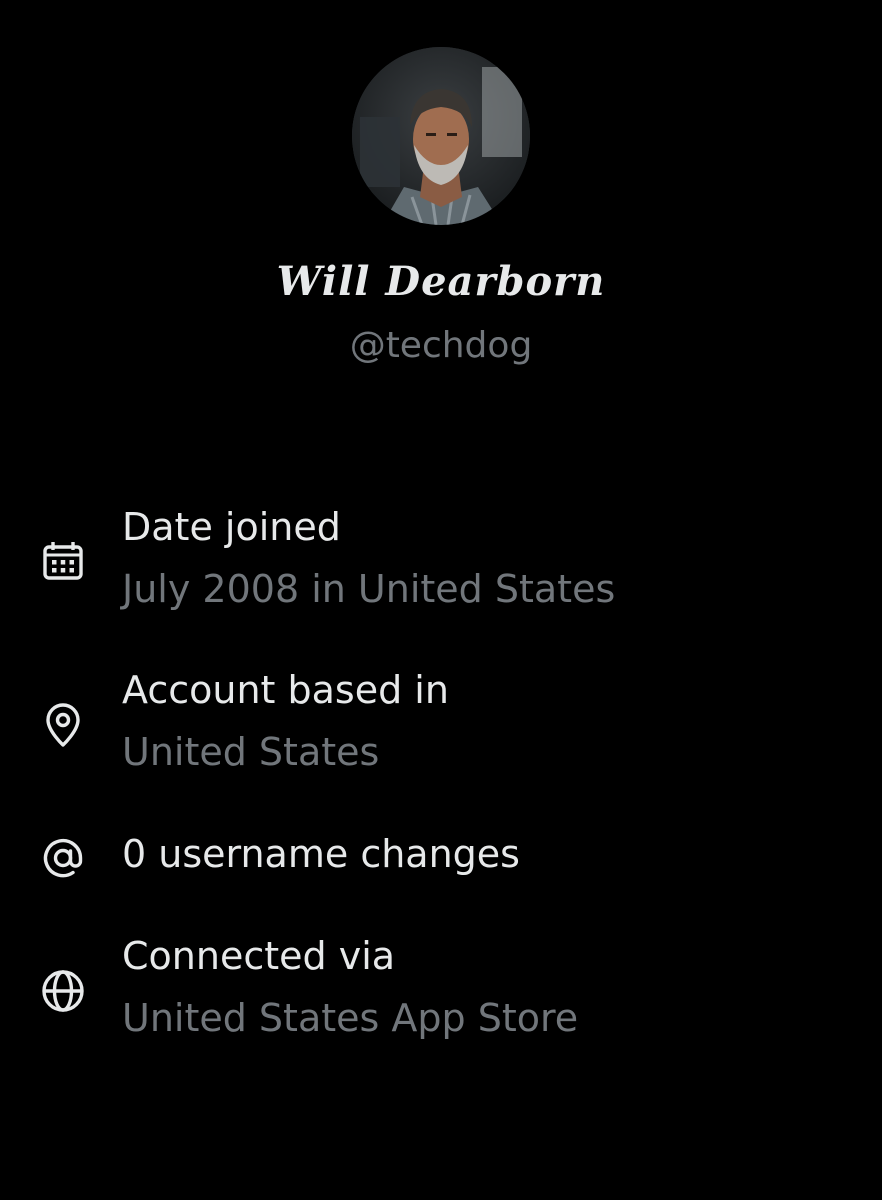  Describe the element at coordinates (321, 854) in the screenshot. I see `username-changes-label: 0 username changes` at that location.